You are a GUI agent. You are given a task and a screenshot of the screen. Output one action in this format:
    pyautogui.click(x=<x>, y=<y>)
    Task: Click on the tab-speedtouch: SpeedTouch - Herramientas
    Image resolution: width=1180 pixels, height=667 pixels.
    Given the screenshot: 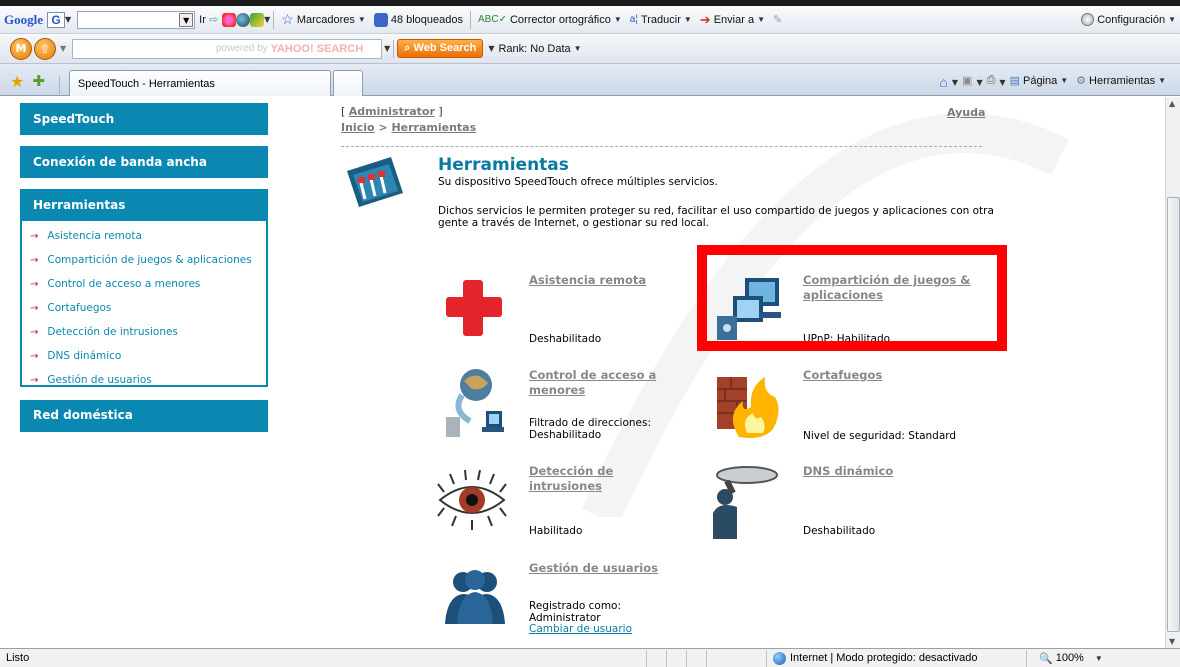 What is the action you would take?
    pyautogui.click(x=199, y=83)
    